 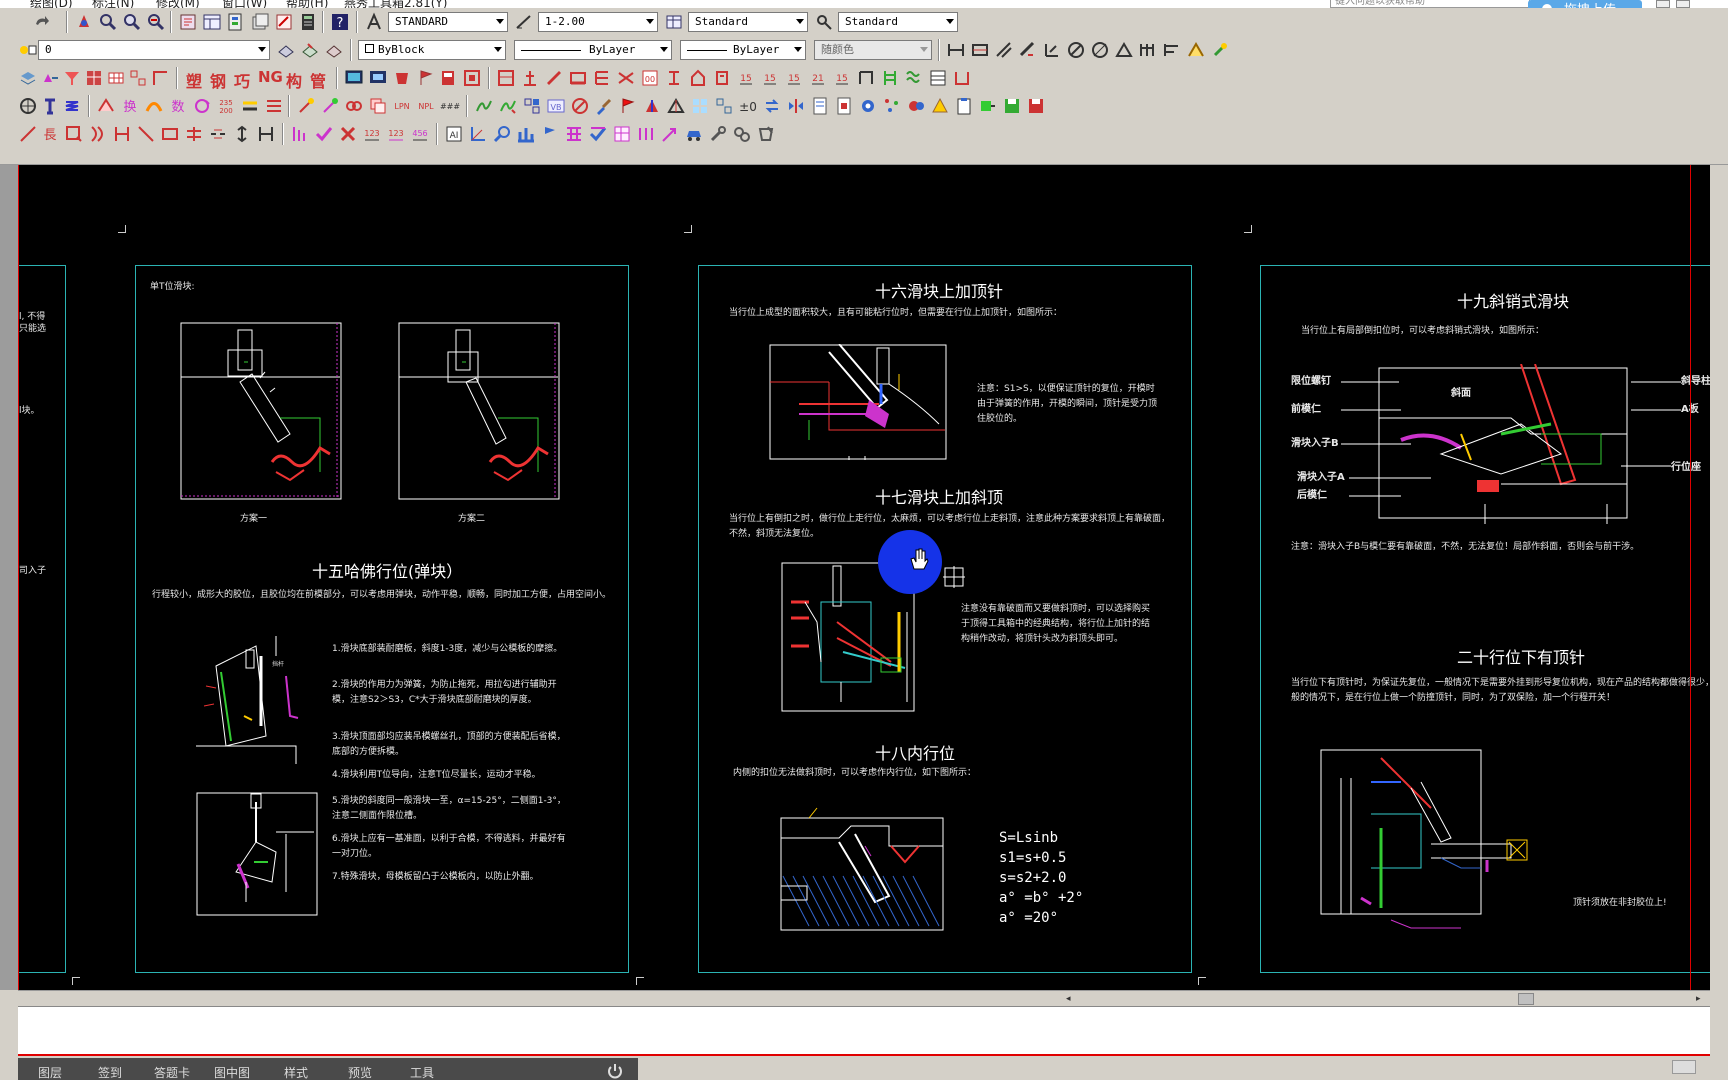 I want to click on numbers3-icon: 456, so click(x=420, y=134).